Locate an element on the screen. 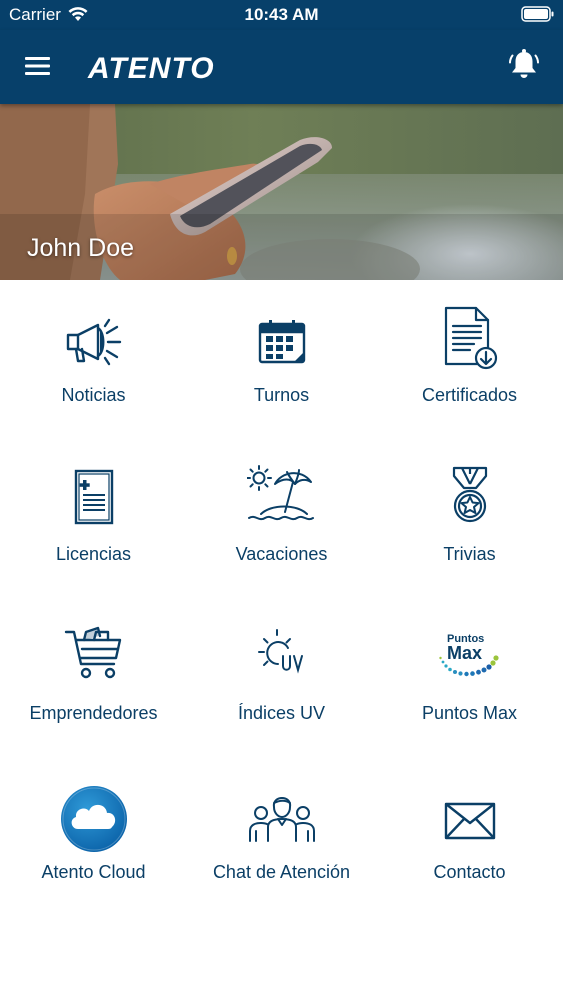  menu-item-turnos: Turnos is located at coordinates (281, 359).